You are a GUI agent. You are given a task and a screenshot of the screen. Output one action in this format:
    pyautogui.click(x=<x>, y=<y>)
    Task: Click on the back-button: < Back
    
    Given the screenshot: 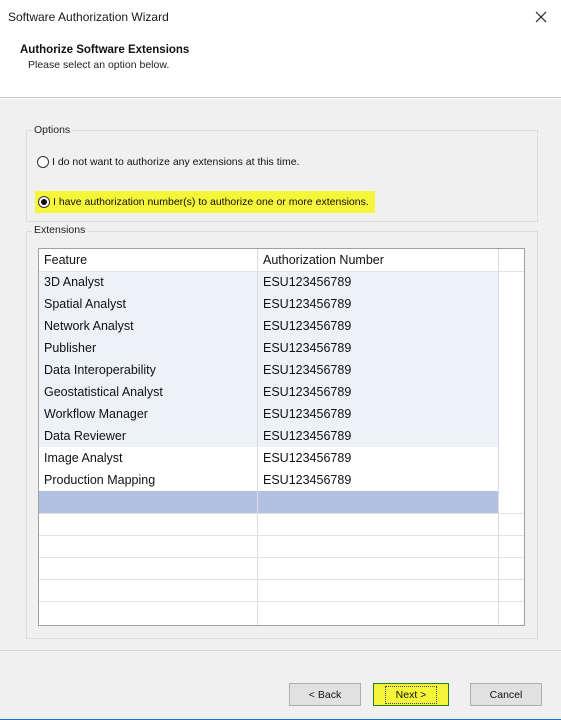 What is the action you would take?
    pyautogui.click(x=325, y=694)
    